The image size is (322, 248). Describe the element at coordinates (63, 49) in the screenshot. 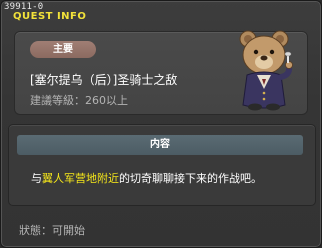

I see `quest-type-badge: 主要` at that location.